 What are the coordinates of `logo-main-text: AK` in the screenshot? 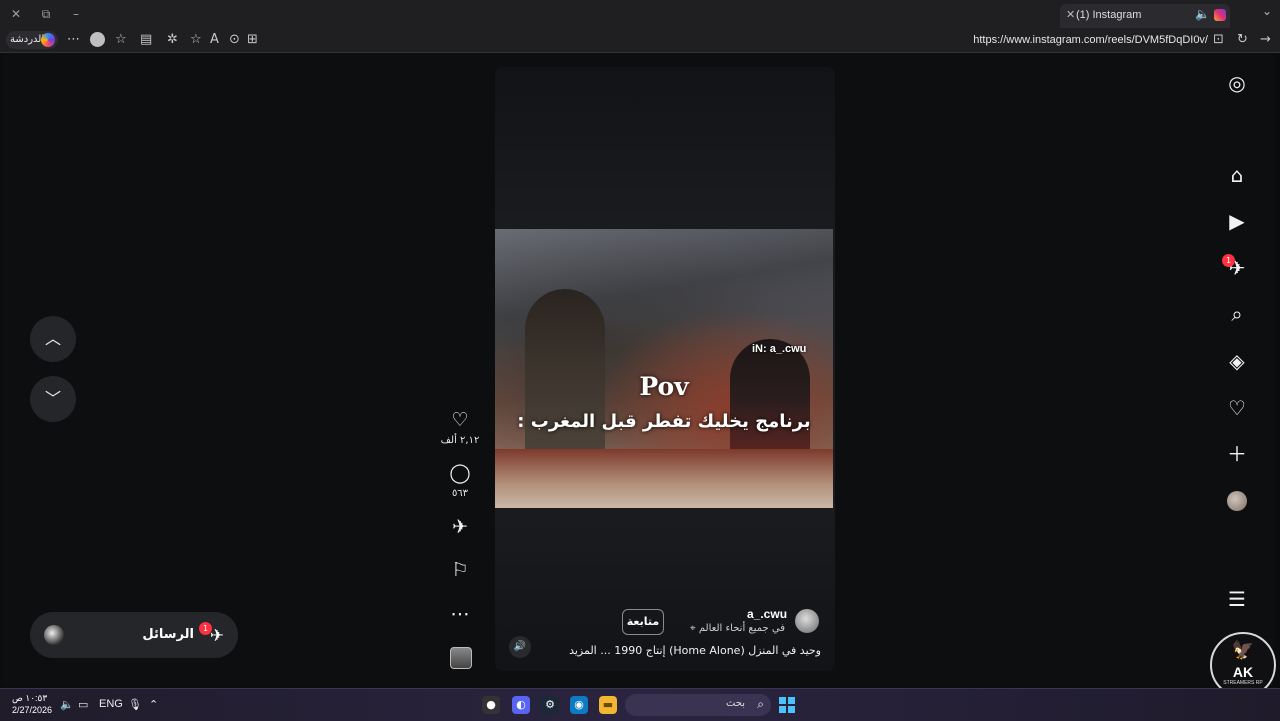 It's located at (1243, 672).